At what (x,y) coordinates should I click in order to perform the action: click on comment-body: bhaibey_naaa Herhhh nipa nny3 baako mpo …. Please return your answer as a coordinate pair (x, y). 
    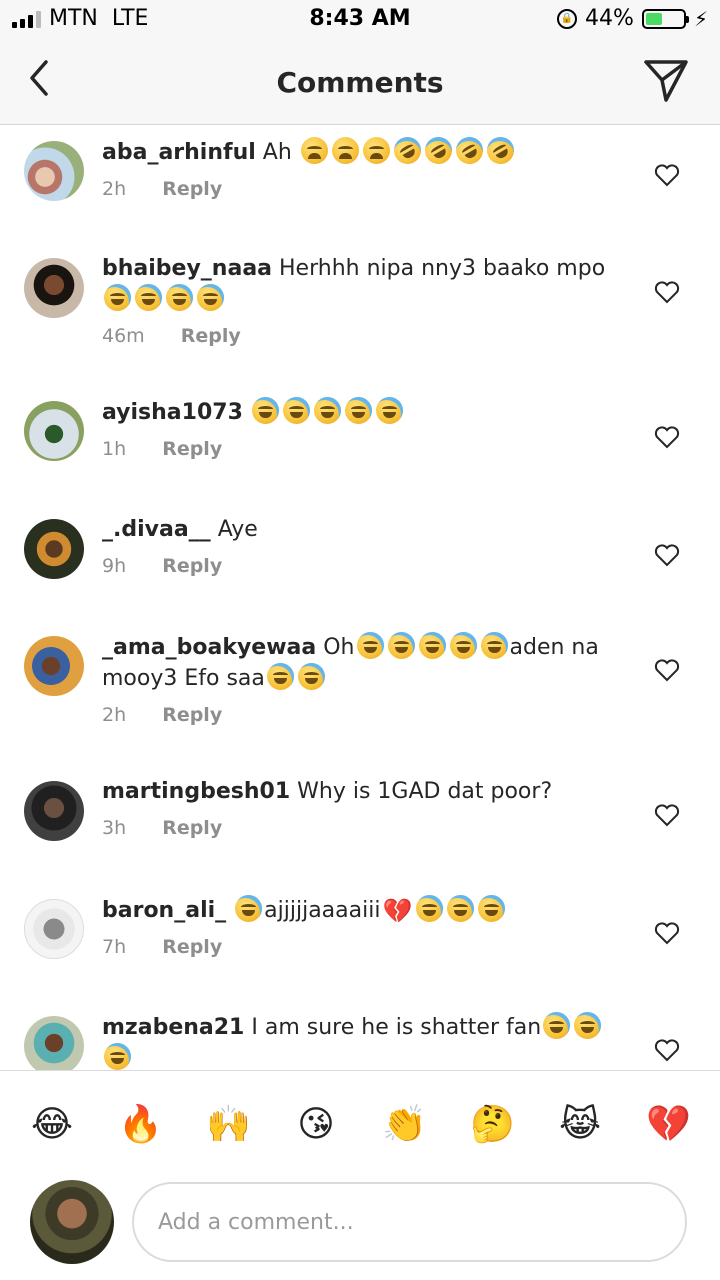
    Looking at the image, I should click on (362, 302).